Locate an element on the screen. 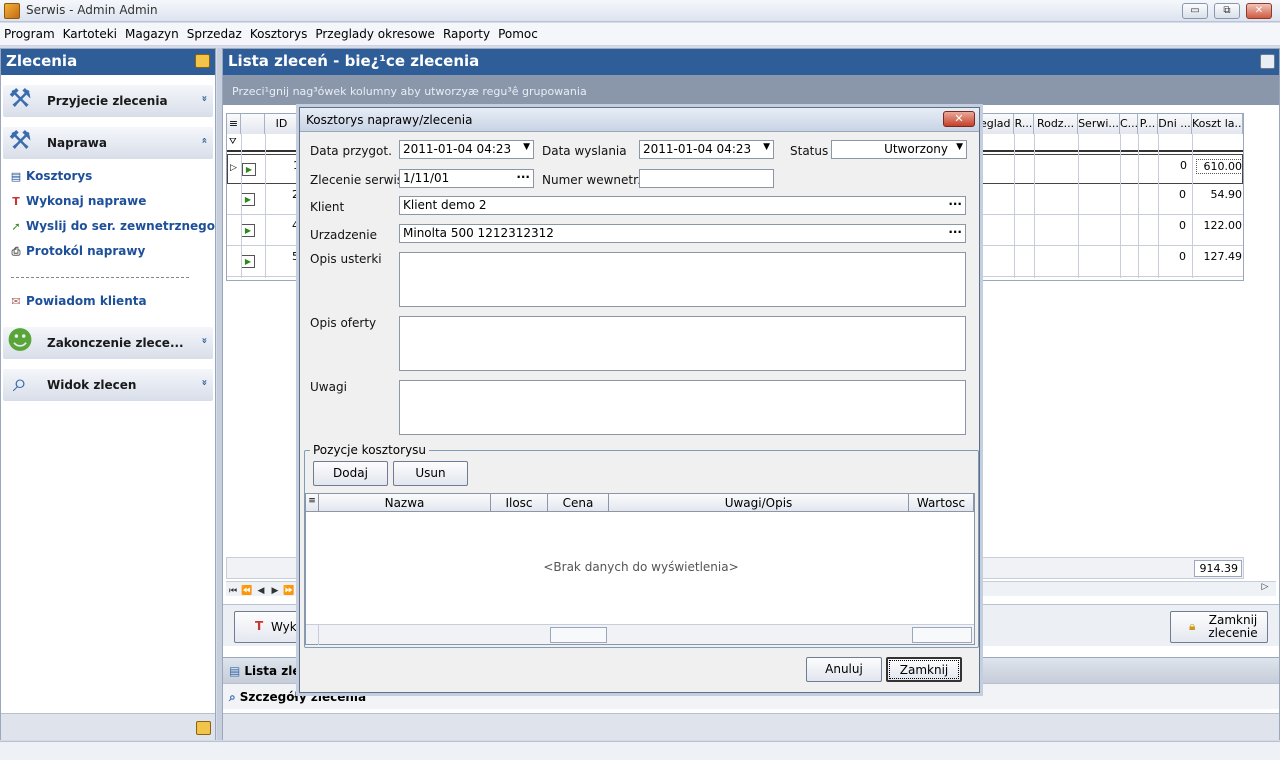 The image size is (1280, 760). col-cena: Cena is located at coordinates (578, 503).